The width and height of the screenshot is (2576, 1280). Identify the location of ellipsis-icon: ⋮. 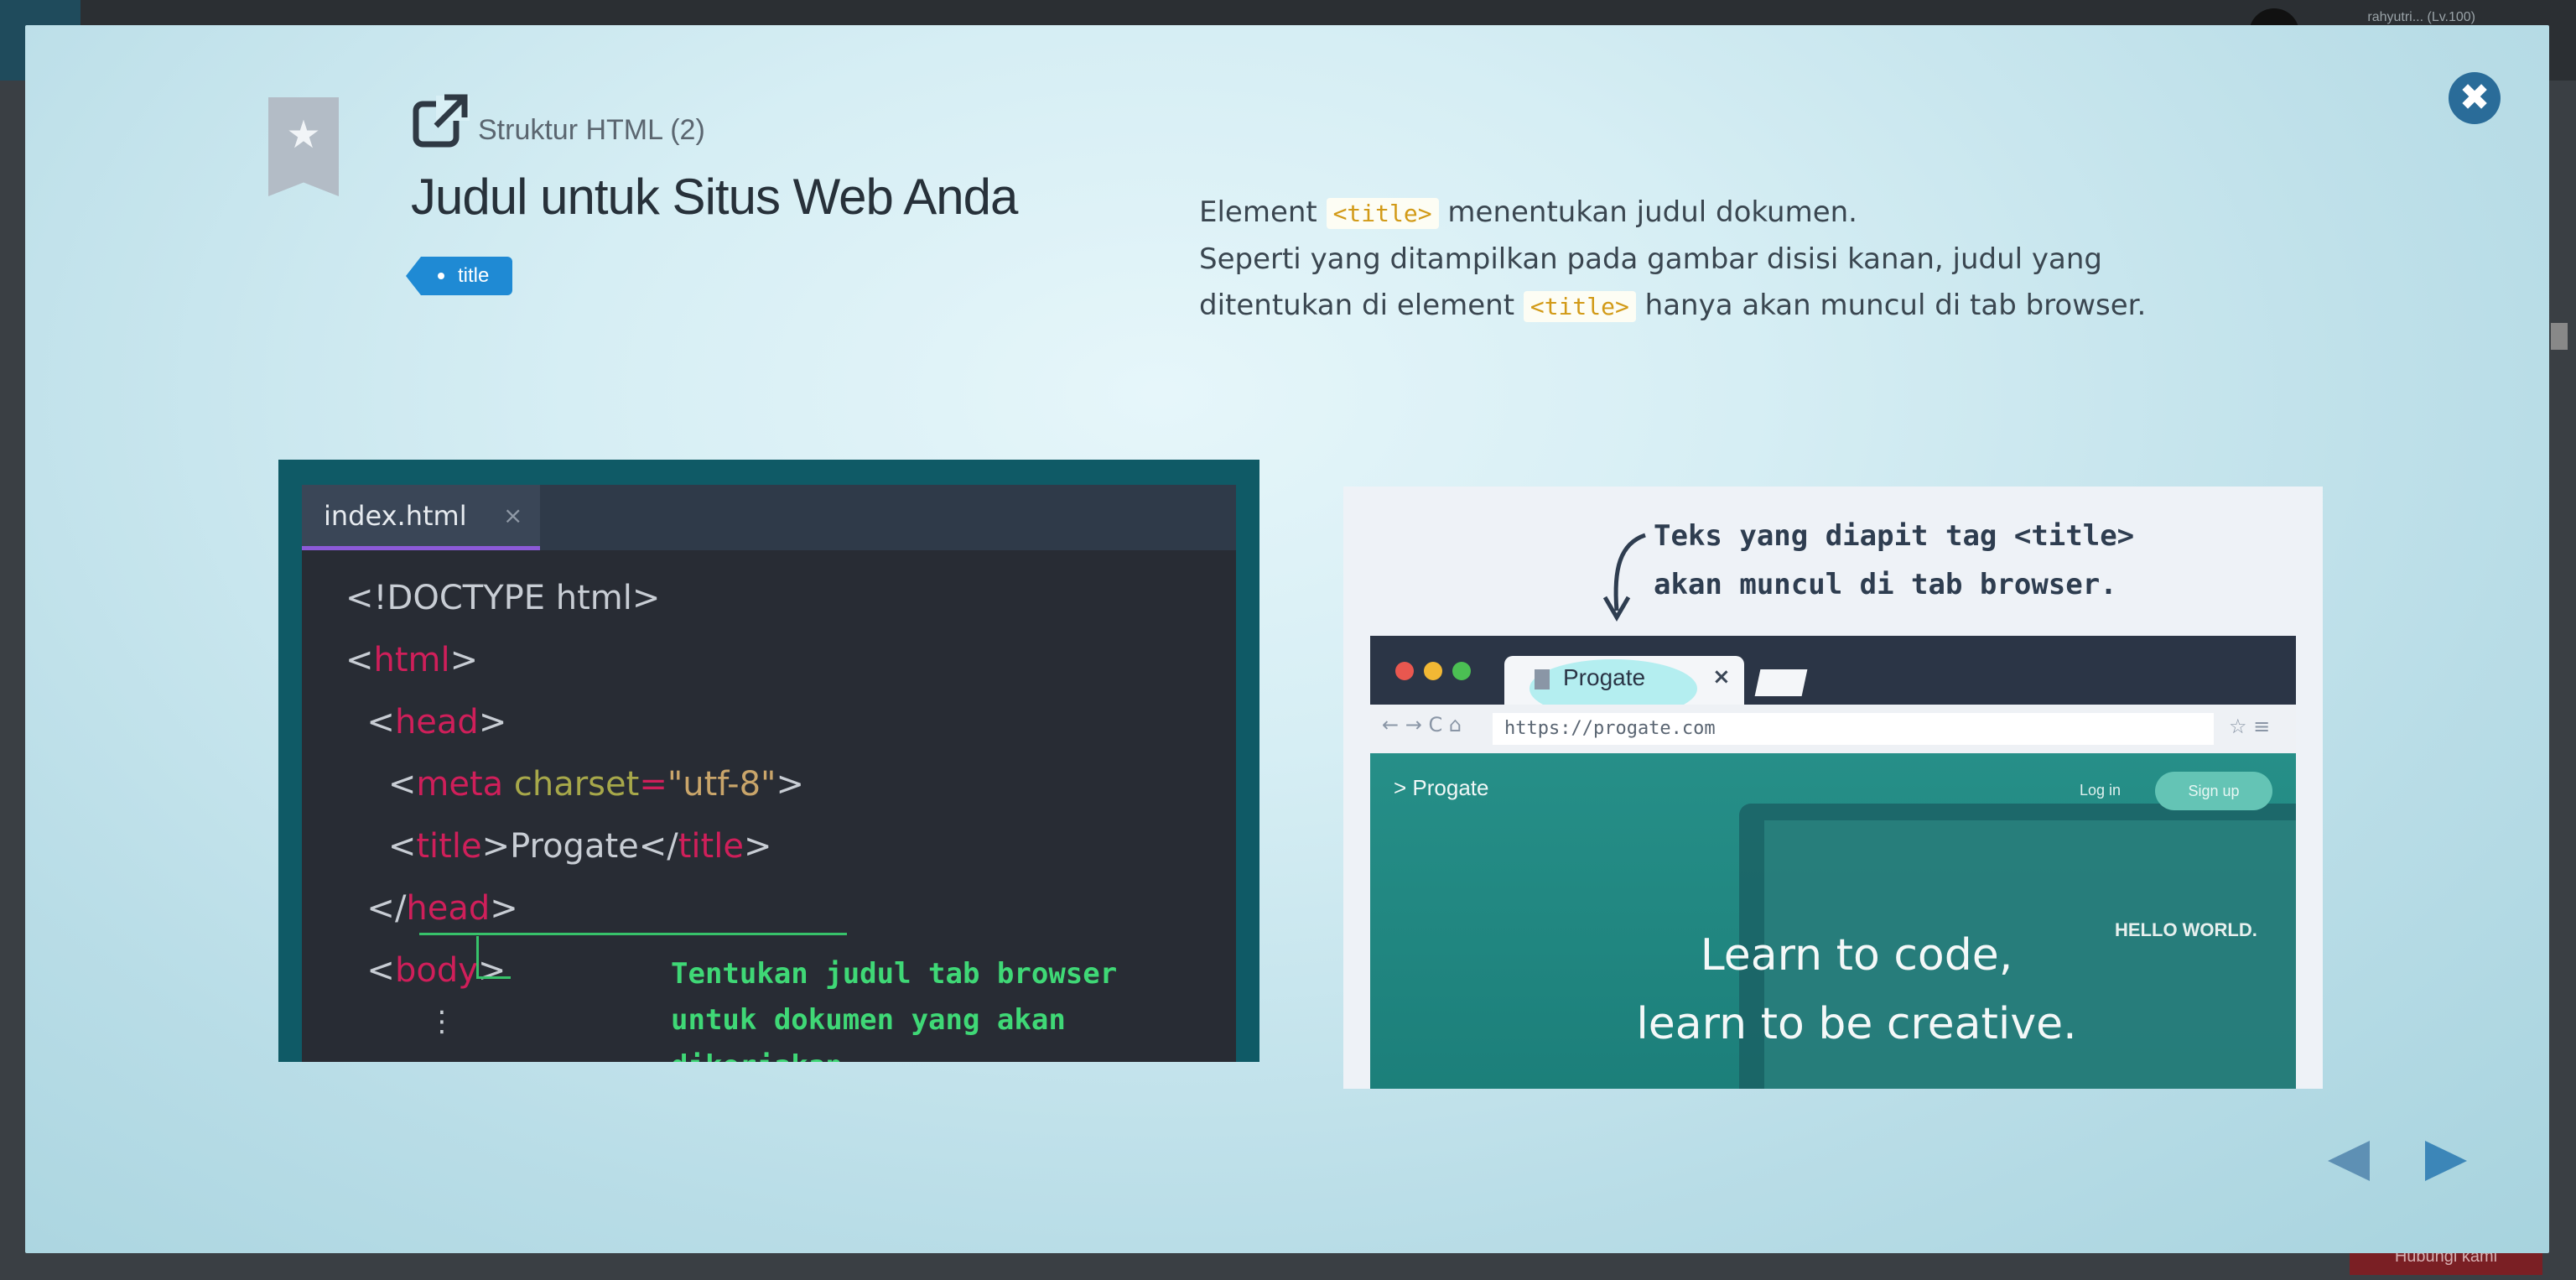
(442, 1021).